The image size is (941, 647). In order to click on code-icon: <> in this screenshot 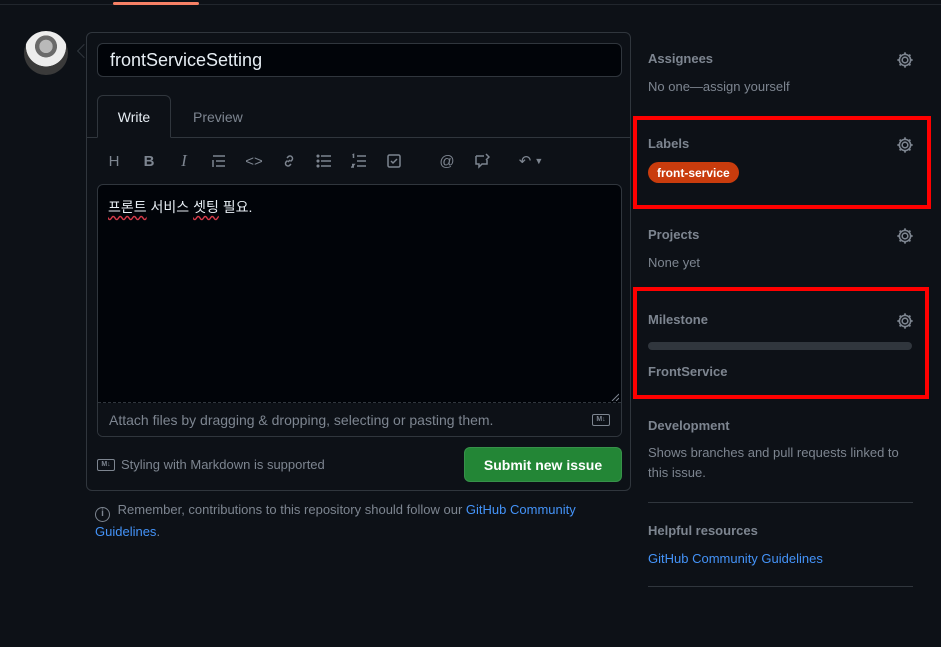, I will do `click(254, 161)`.